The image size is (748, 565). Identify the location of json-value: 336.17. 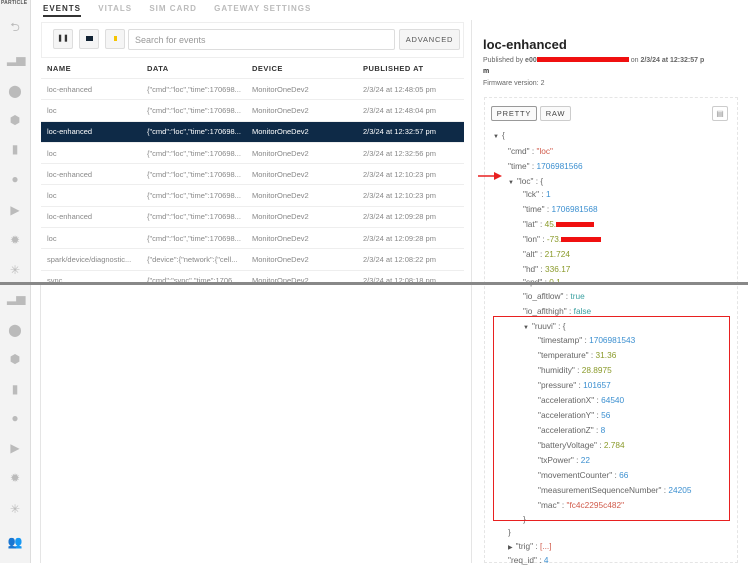
(558, 269).